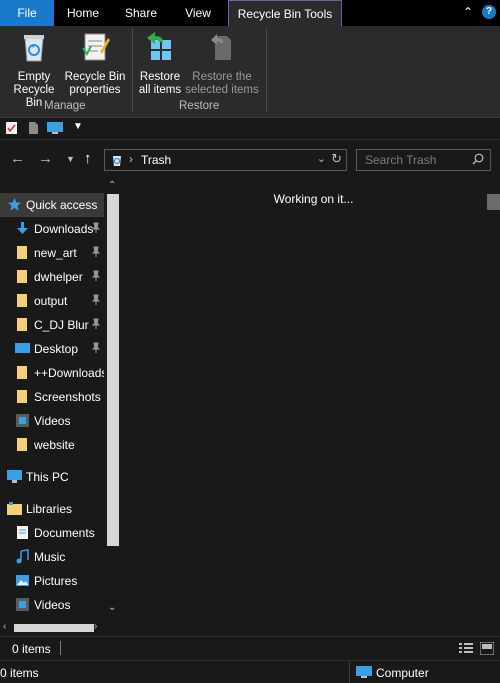  What do you see at coordinates (336, 159) in the screenshot?
I see `refresh-icon: ↻` at bounding box center [336, 159].